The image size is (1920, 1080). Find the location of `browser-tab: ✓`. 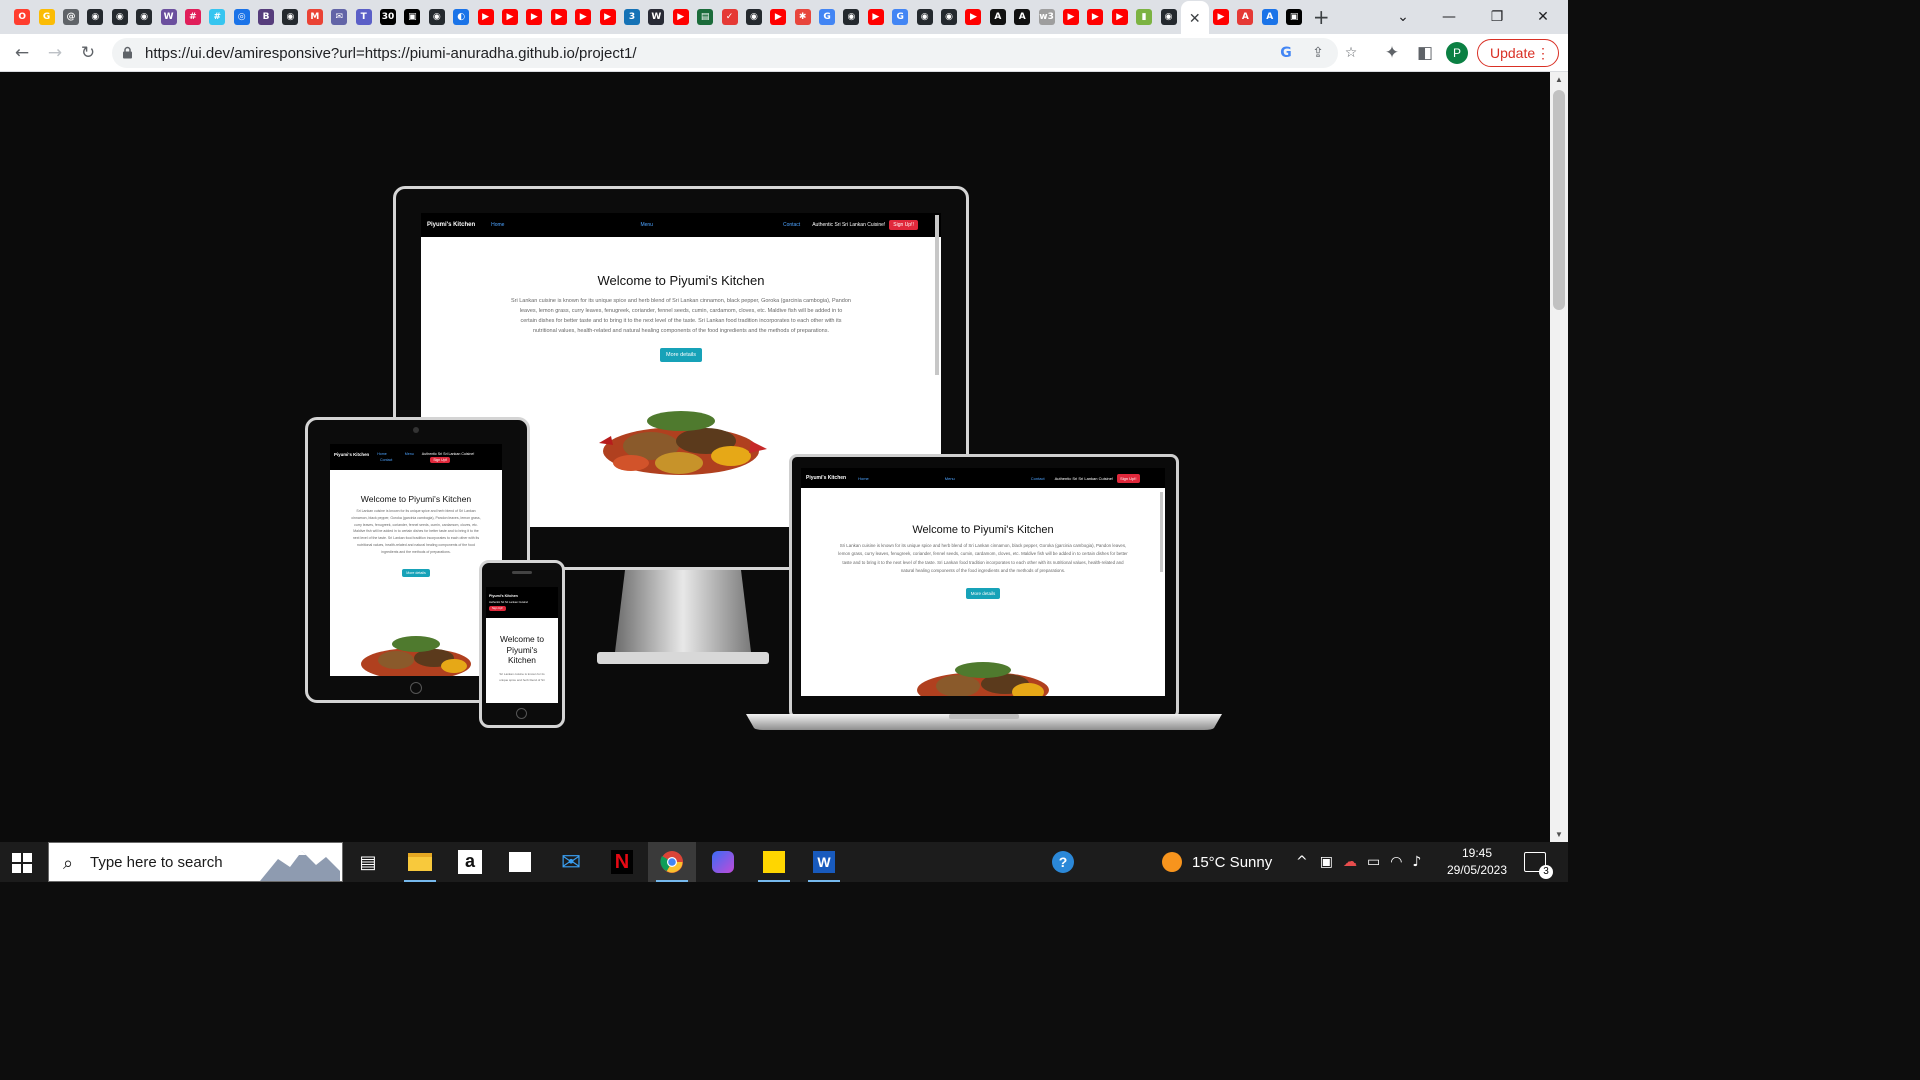

browser-tab: ✓ is located at coordinates (729, 17).